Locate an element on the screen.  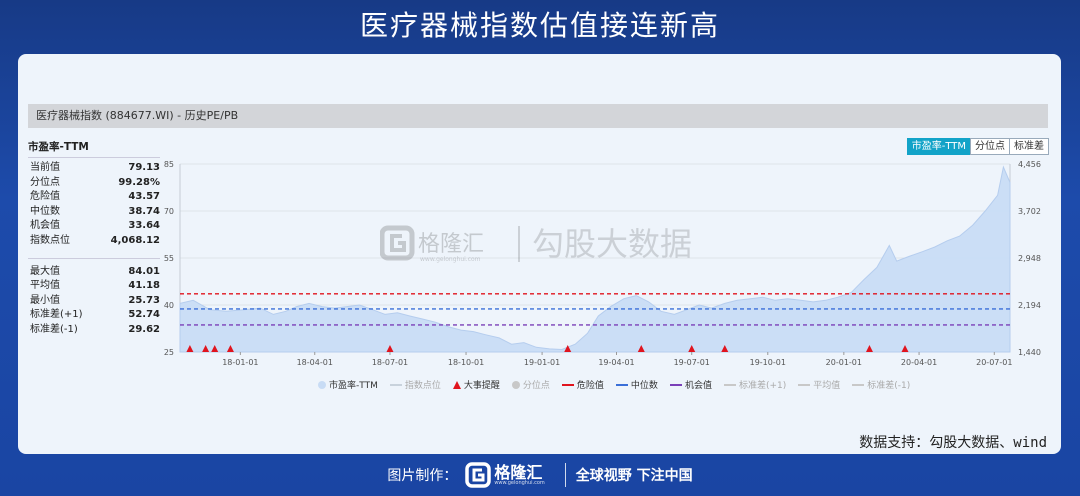
footer-credit-label: 图片制作： is located at coordinates (422, 476).